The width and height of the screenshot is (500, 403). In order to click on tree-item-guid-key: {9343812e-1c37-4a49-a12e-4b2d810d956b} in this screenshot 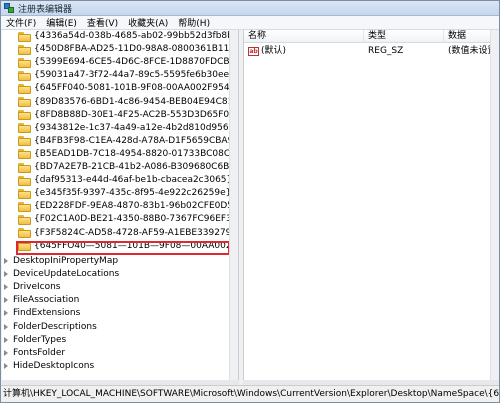, I will do `click(128, 128)`.